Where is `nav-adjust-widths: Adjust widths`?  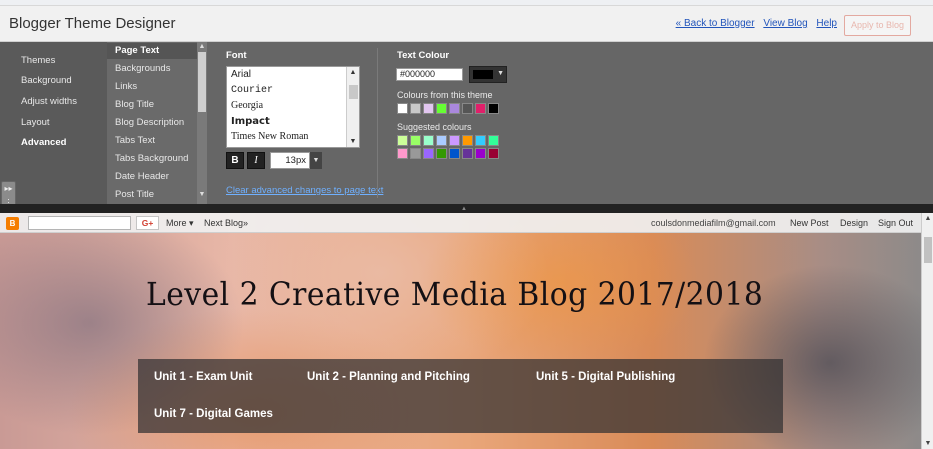 nav-adjust-widths: Adjust widths is located at coordinates (49, 101).